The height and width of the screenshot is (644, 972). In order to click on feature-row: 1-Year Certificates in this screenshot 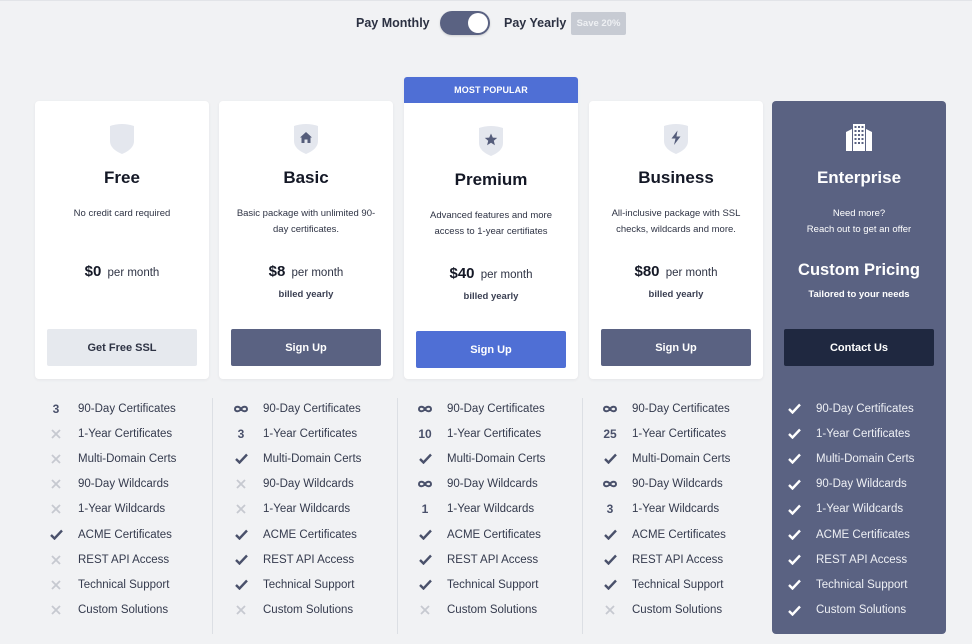, I will do `click(874, 433)`.